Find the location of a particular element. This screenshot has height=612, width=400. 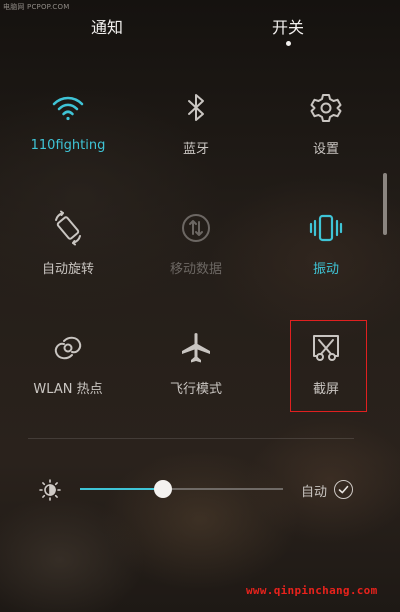

mobile-data-icon is located at coordinates (196, 228).